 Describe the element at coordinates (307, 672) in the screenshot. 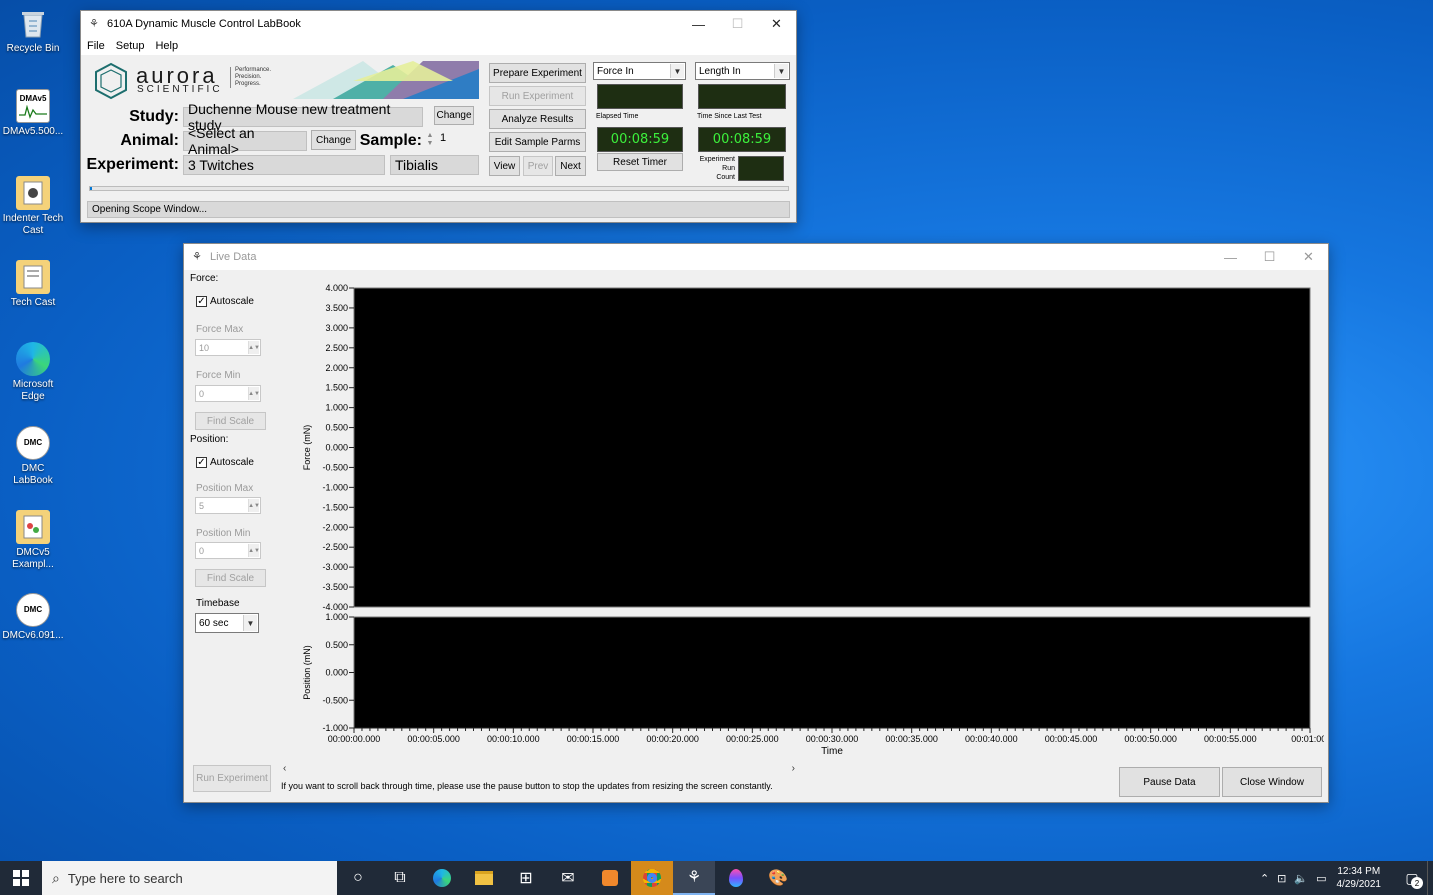

I see `position-ylabel: Position (mN)` at that location.